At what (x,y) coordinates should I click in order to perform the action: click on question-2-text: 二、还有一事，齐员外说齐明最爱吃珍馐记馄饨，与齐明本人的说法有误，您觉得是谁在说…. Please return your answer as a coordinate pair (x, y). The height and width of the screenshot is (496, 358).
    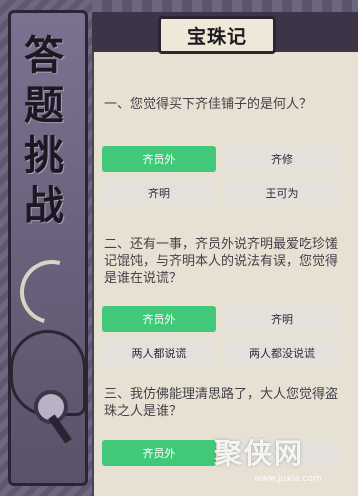
    Looking at the image, I should click on (221, 261).